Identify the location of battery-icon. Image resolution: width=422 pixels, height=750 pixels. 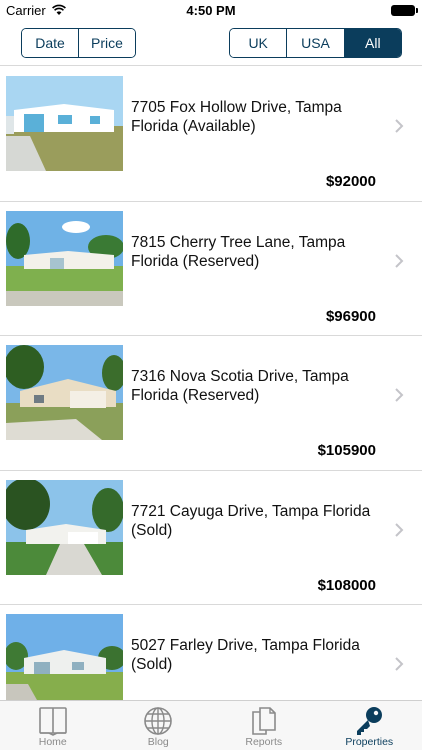
(404, 10).